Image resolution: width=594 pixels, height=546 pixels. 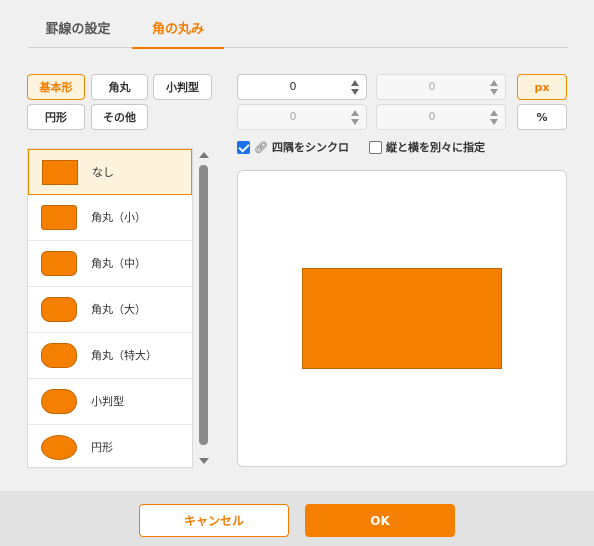 What do you see at coordinates (59, 447) in the screenshot?
I see `shape-swatch-circle` at bounding box center [59, 447].